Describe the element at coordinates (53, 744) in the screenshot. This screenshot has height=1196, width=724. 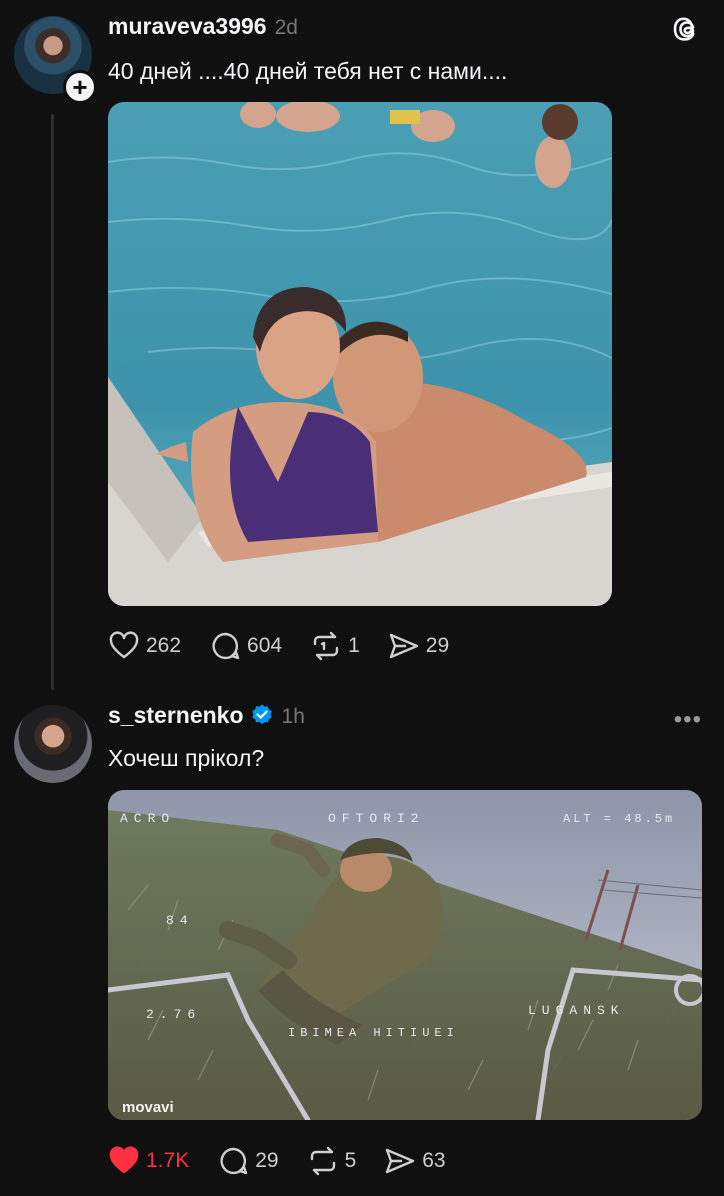
I see `avatar` at that location.